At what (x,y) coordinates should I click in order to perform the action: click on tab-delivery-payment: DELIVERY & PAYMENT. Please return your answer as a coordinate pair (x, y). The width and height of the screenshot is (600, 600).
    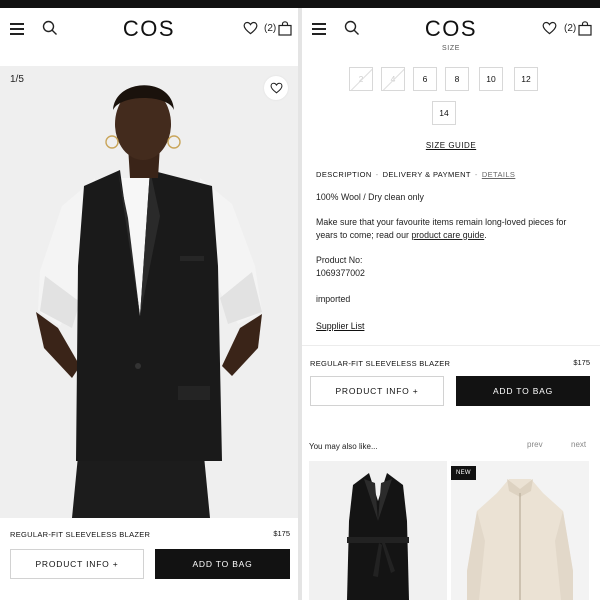
    Looking at the image, I should click on (427, 174).